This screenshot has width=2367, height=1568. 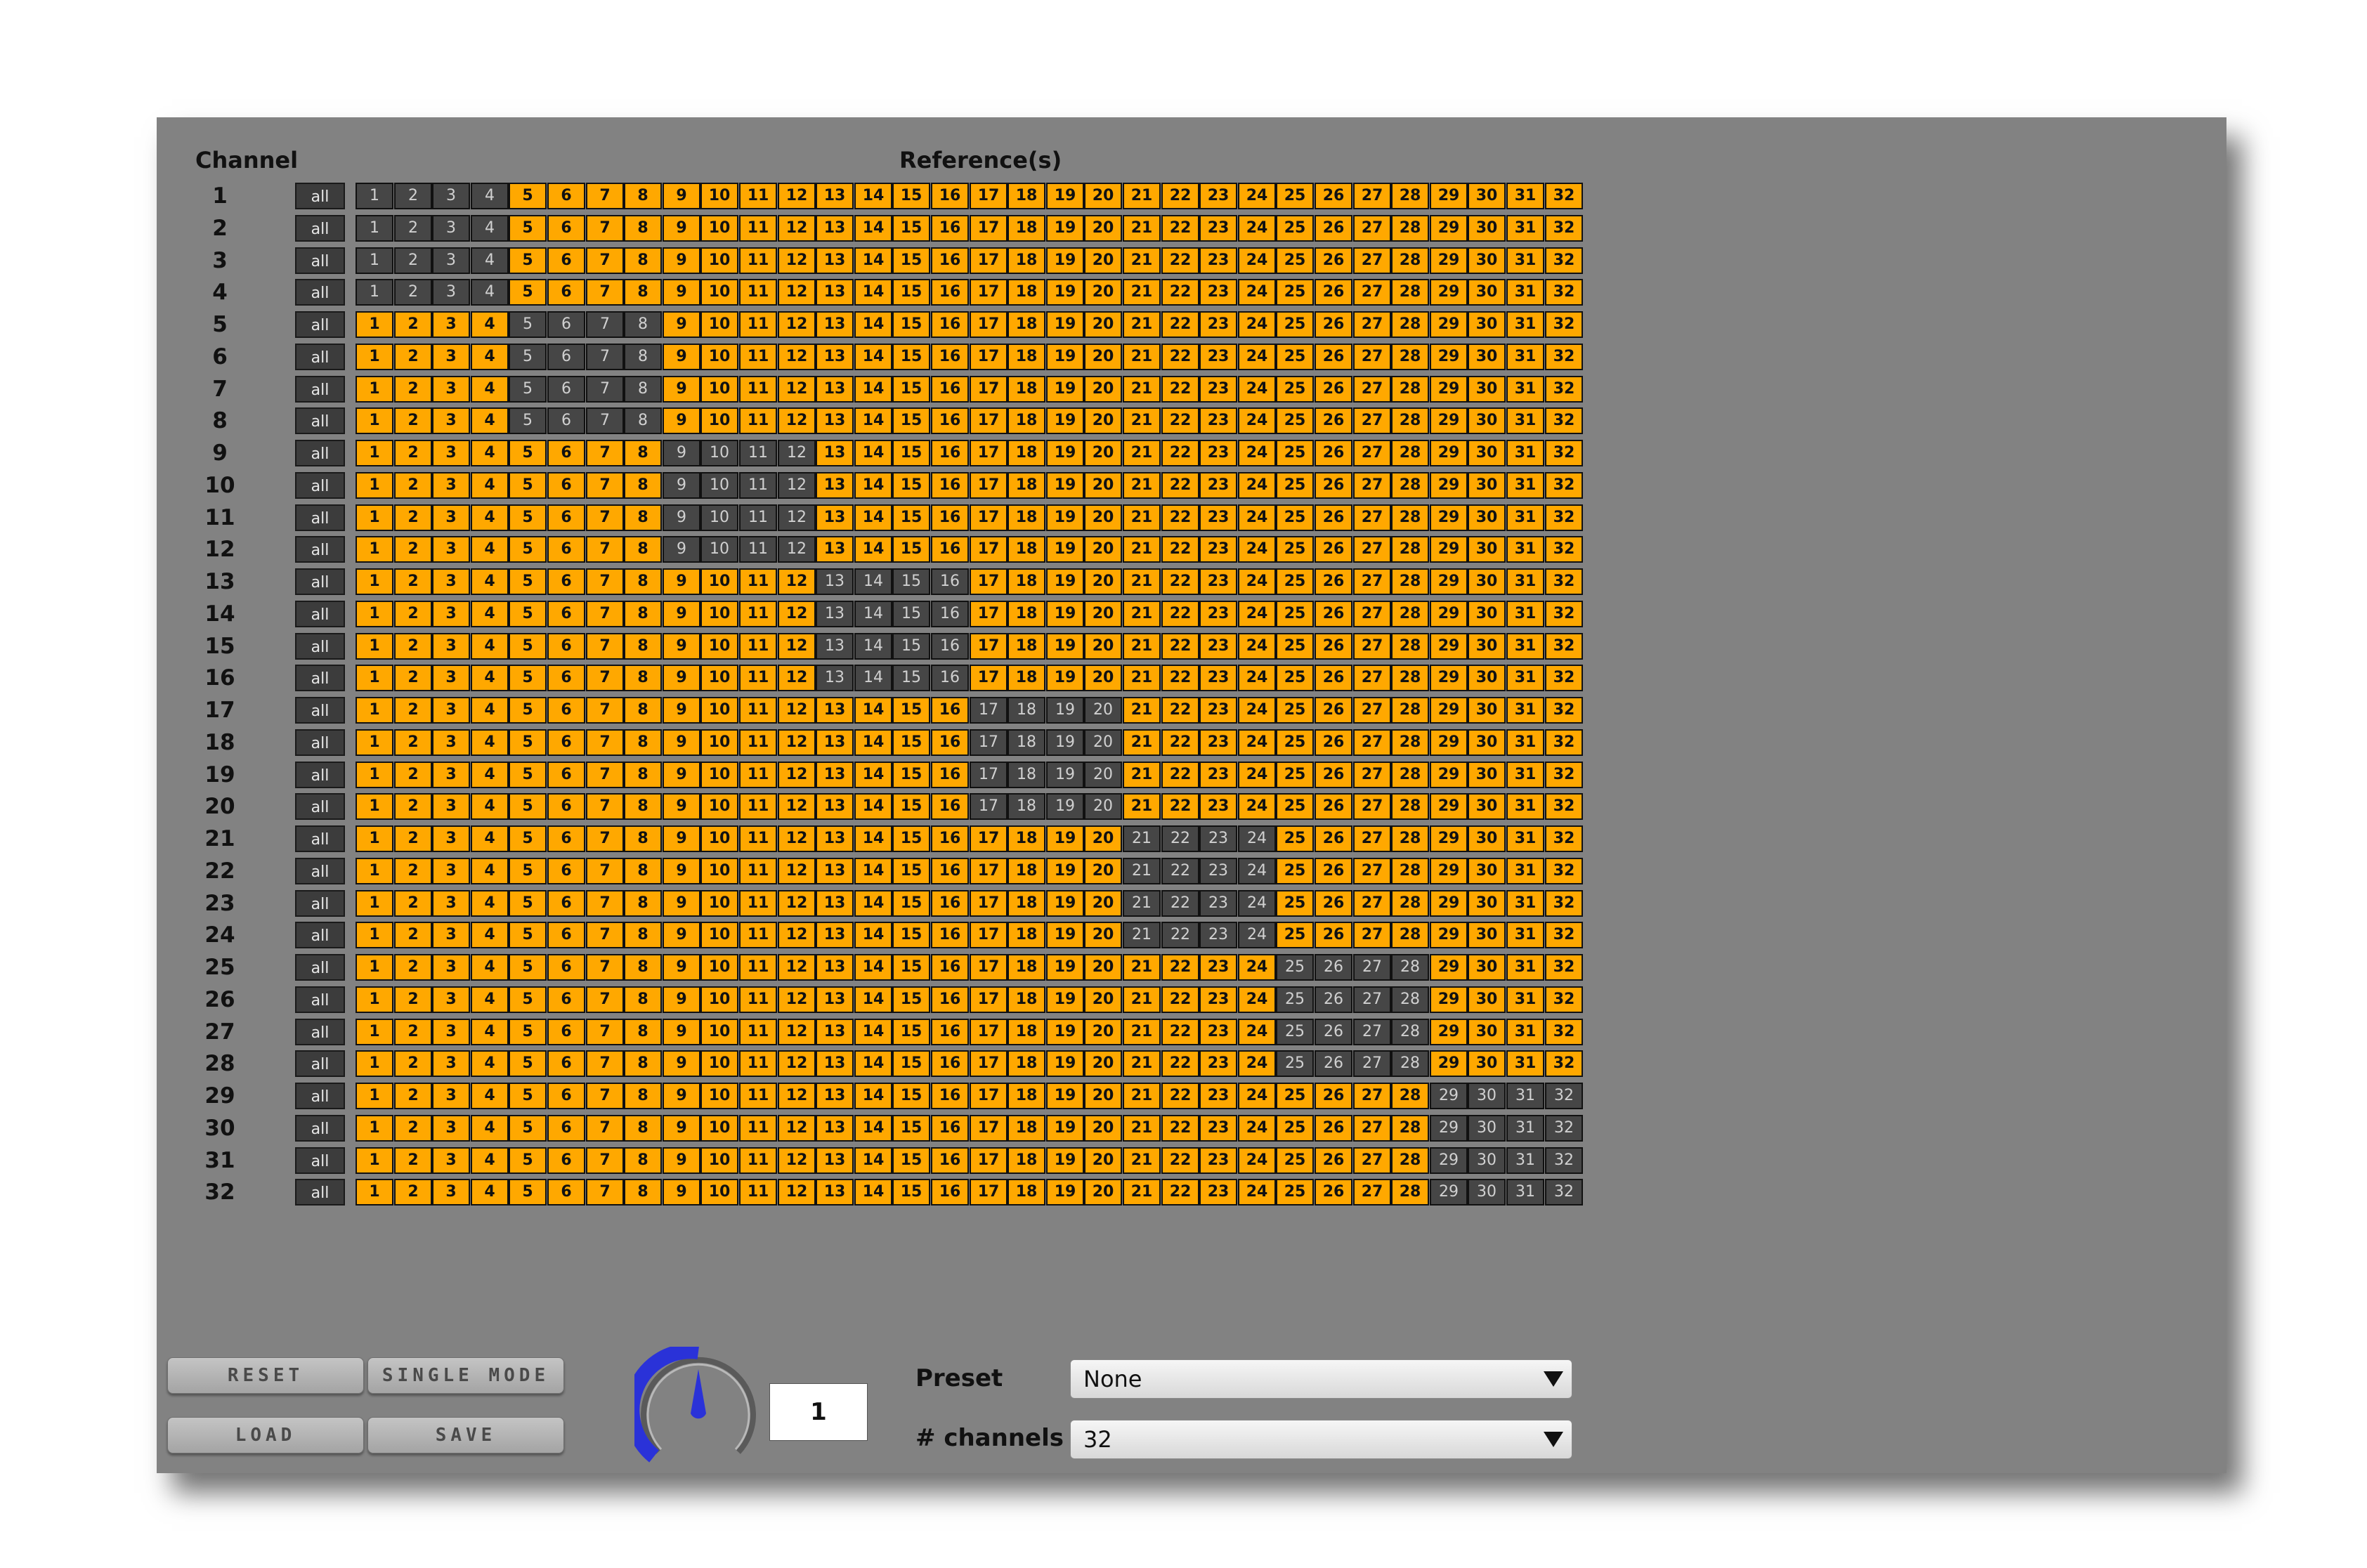 I want to click on reference-cell-18: 18, so click(x=1026, y=742).